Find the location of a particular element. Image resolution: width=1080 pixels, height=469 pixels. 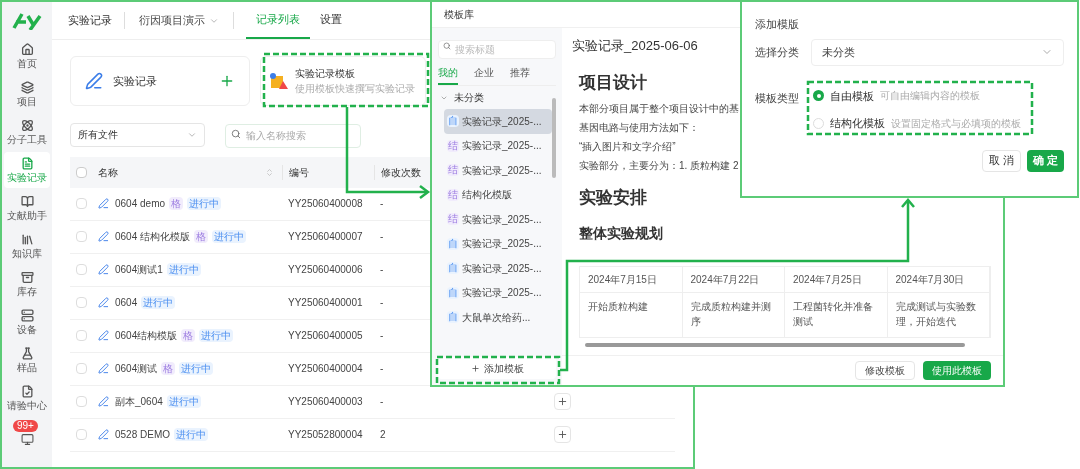

new-record-card: 实验记录 is located at coordinates (160, 81).